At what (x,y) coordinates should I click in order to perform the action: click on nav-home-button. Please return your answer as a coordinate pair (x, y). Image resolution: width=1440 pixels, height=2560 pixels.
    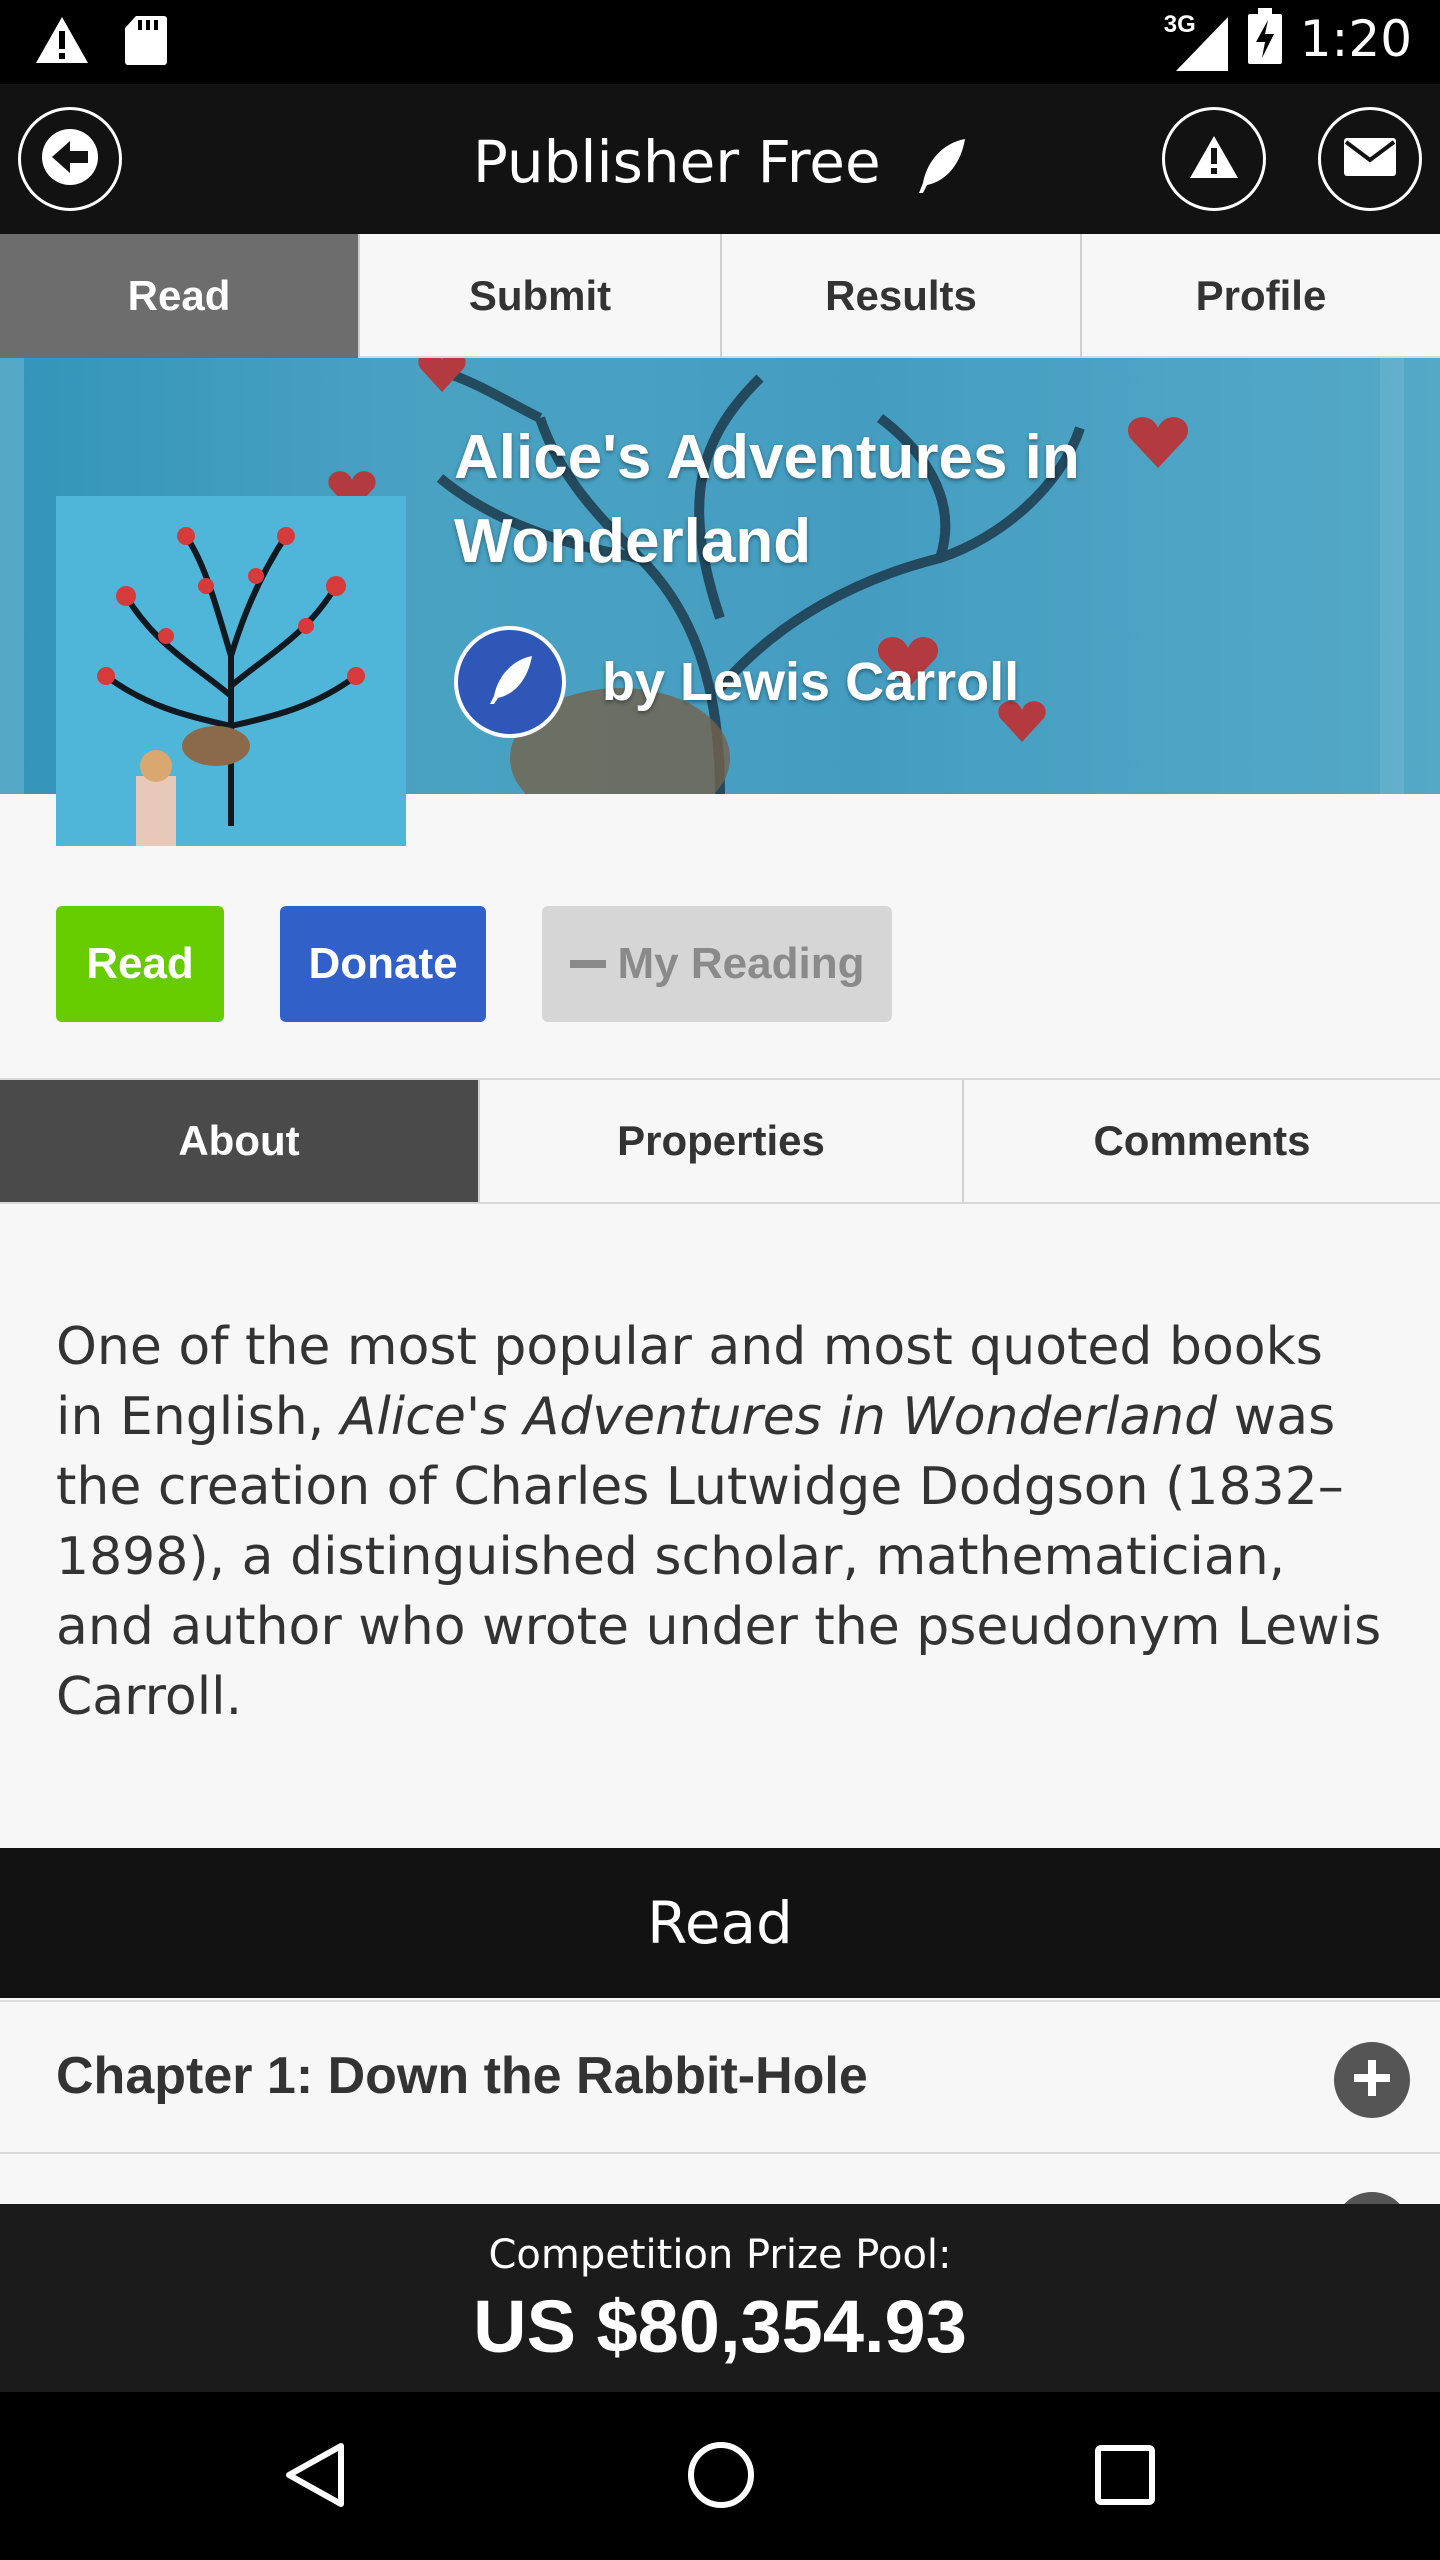
    Looking at the image, I should click on (721, 2477).